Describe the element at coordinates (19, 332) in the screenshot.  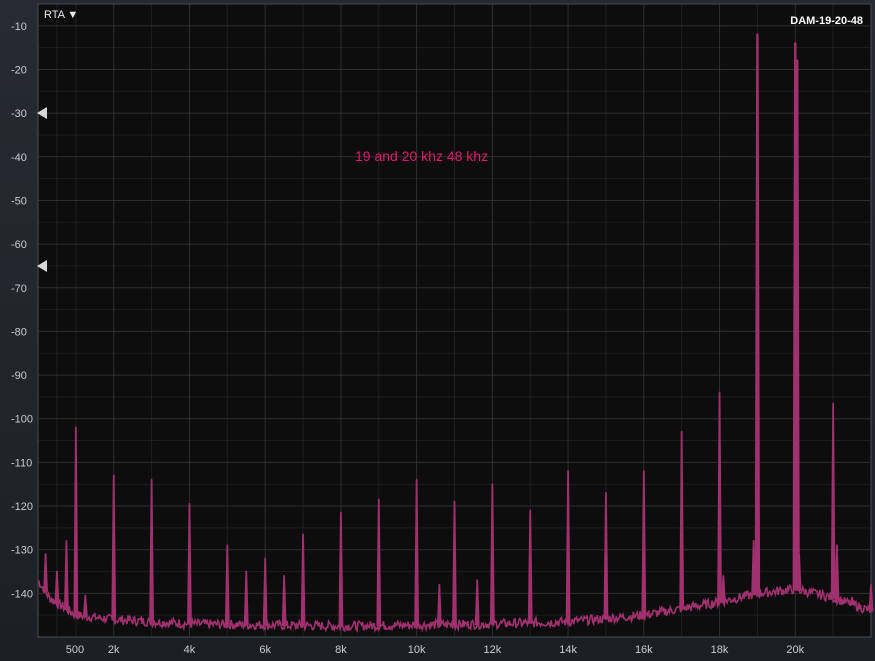
I see `y-tick-label: -80` at that location.